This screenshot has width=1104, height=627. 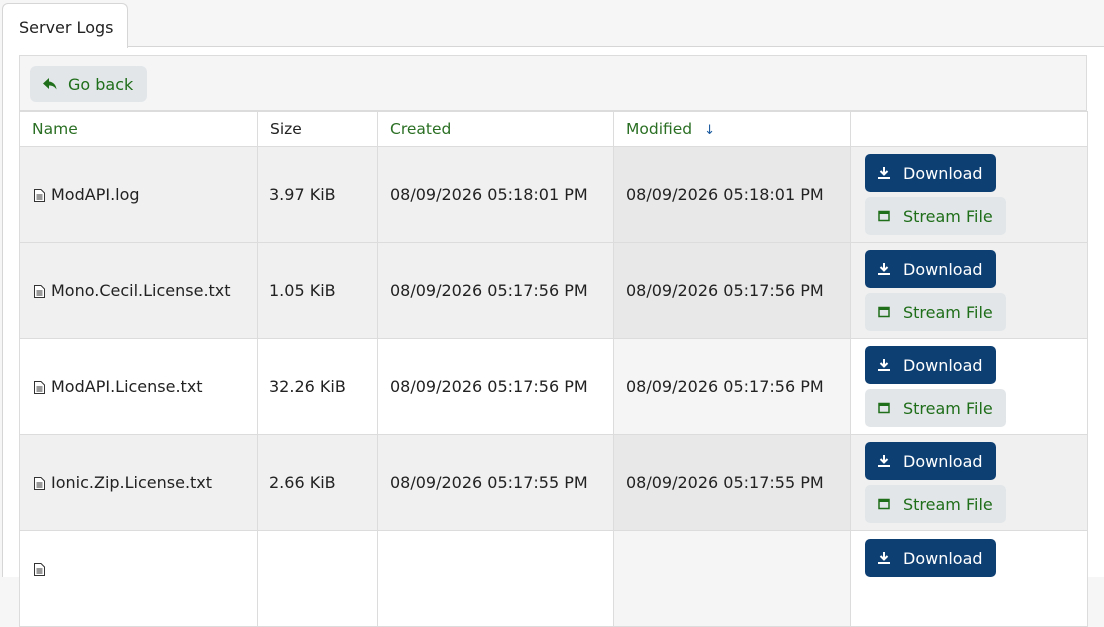 I want to click on tab-server-logs: Server Logs, so click(x=65, y=25).